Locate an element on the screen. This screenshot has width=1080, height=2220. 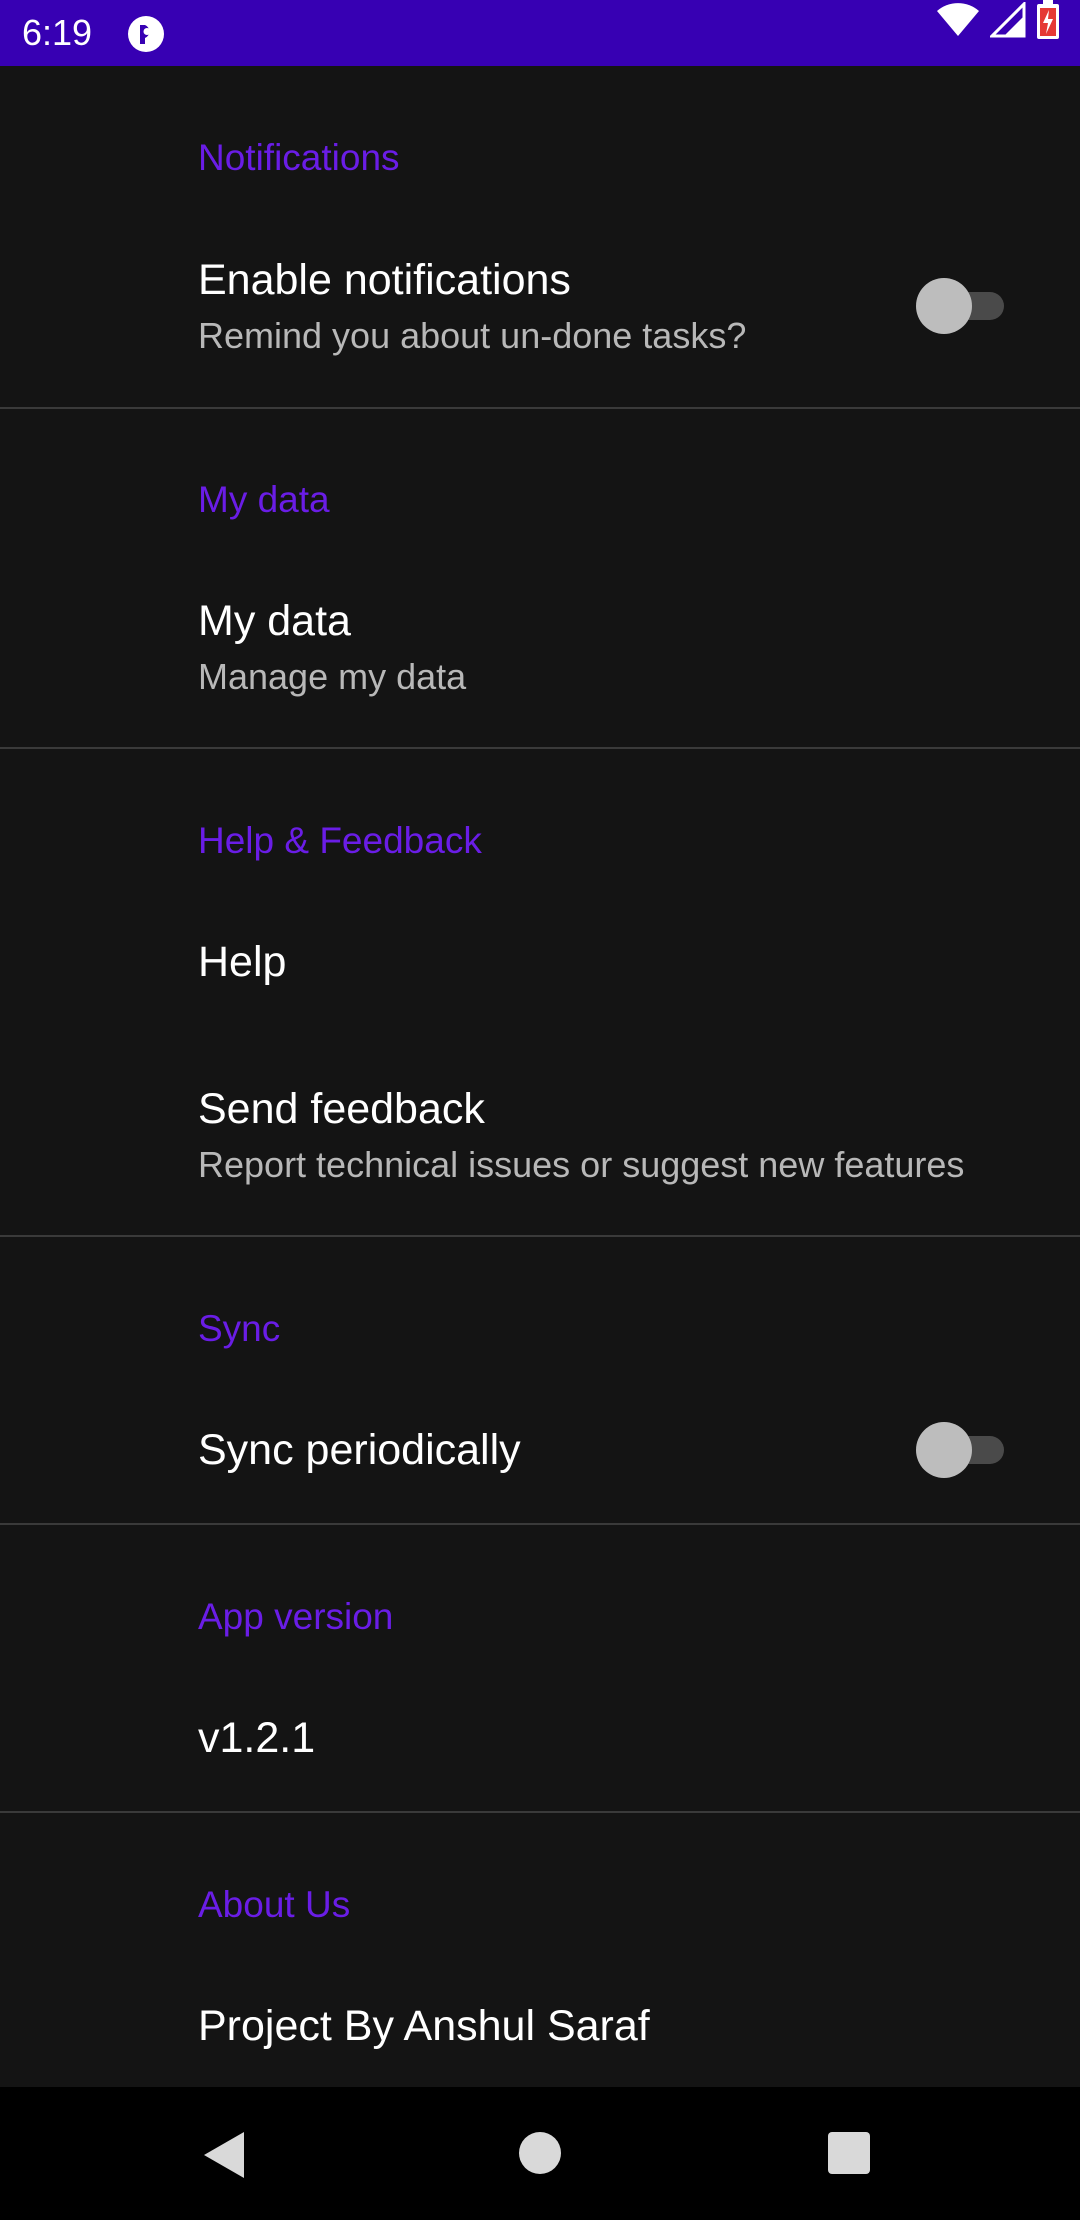
about-value: Project By Anshul Saraf is located at coordinates (424, 2026).